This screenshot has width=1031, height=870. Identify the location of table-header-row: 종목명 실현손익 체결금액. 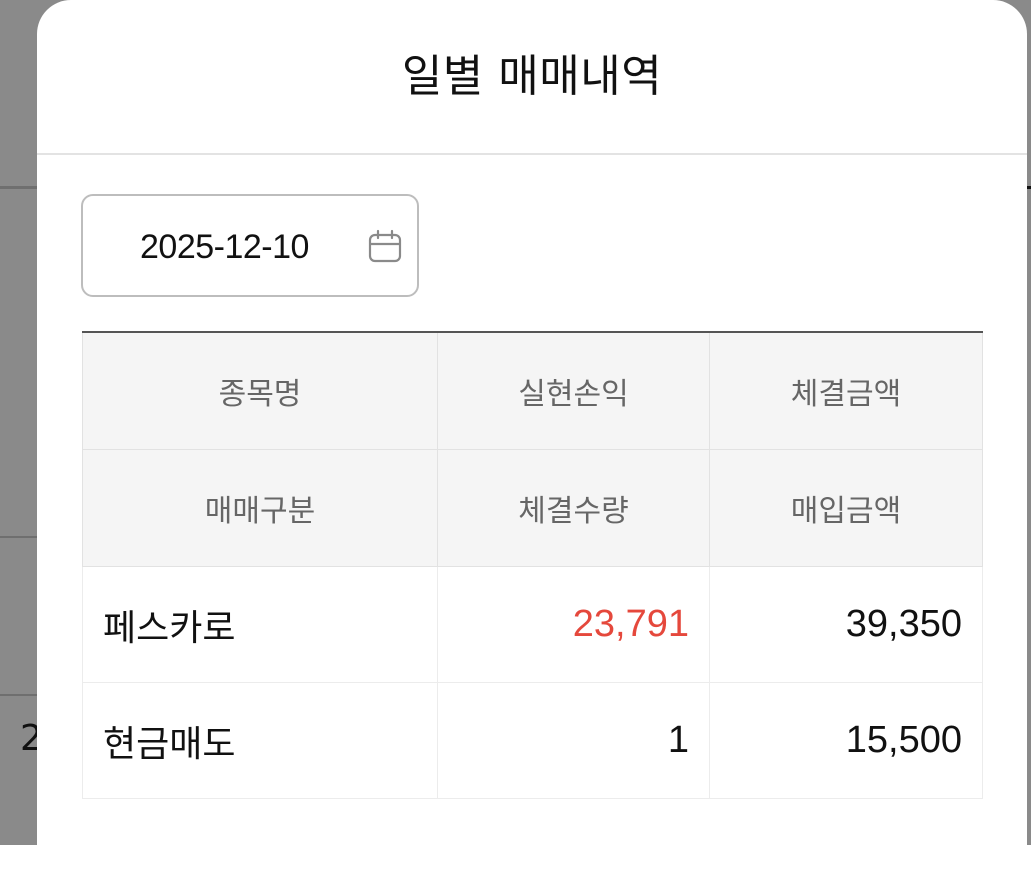
(532, 390).